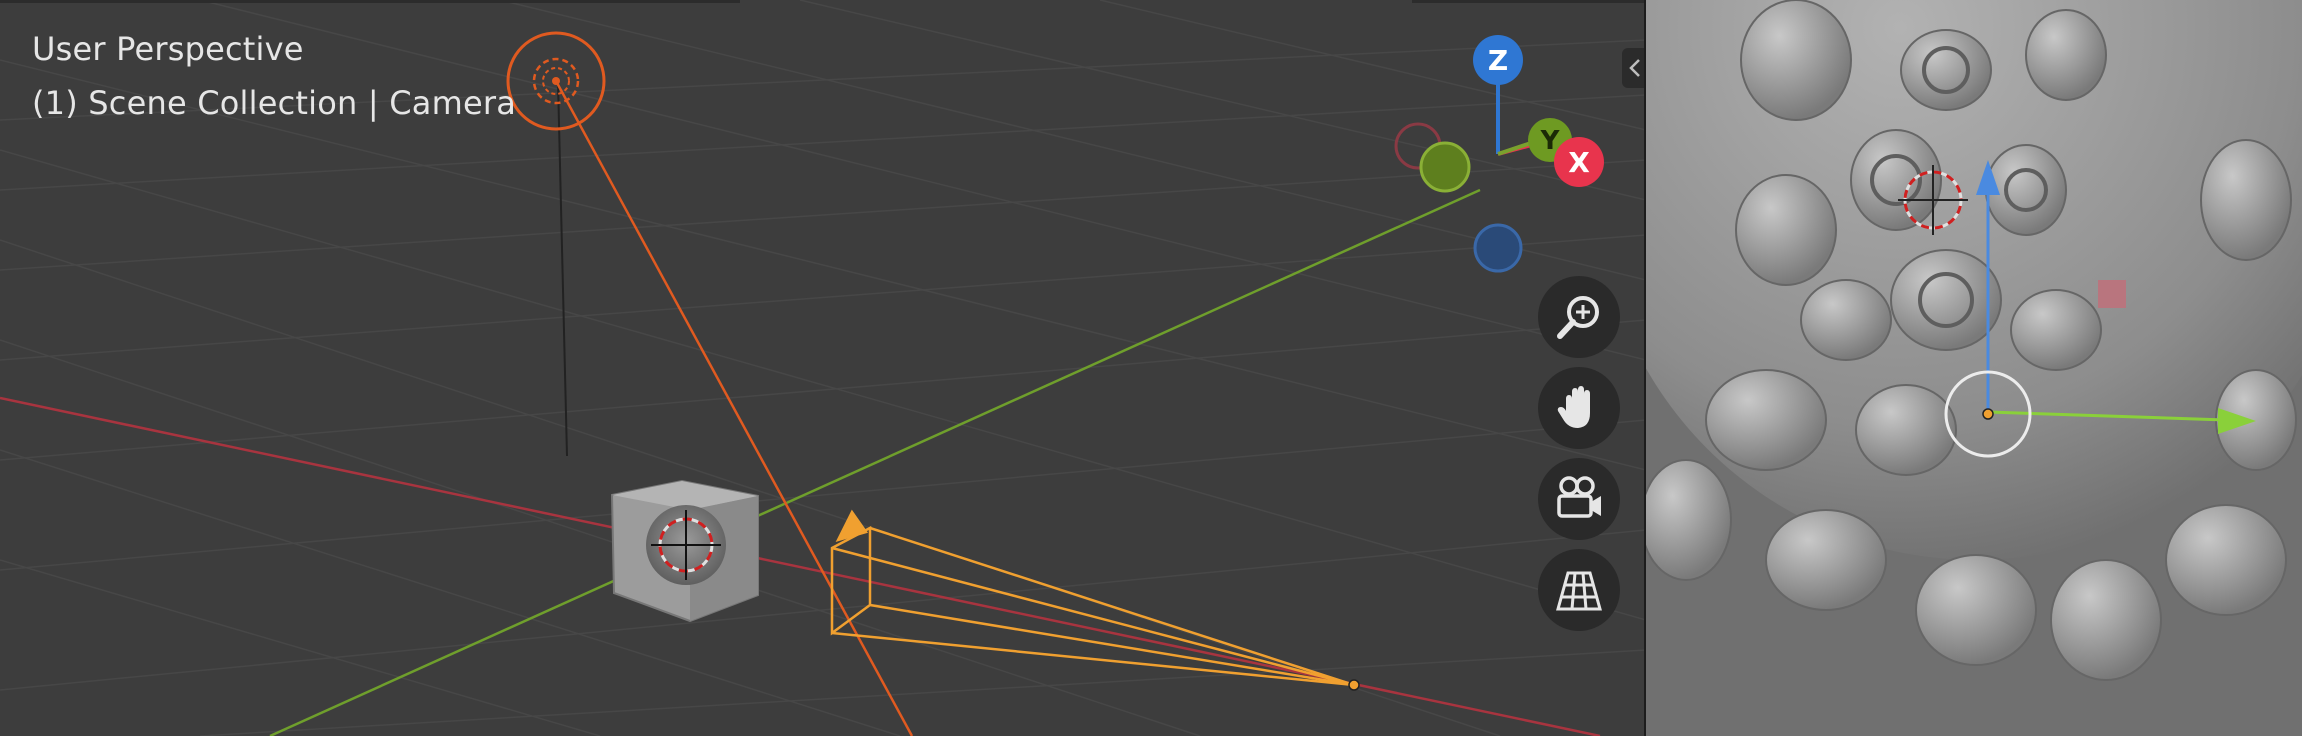 The height and width of the screenshot is (736, 2302). What do you see at coordinates (1500, 150) in the screenshot?
I see `navigation-gizmo: Y X Z` at bounding box center [1500, 150].